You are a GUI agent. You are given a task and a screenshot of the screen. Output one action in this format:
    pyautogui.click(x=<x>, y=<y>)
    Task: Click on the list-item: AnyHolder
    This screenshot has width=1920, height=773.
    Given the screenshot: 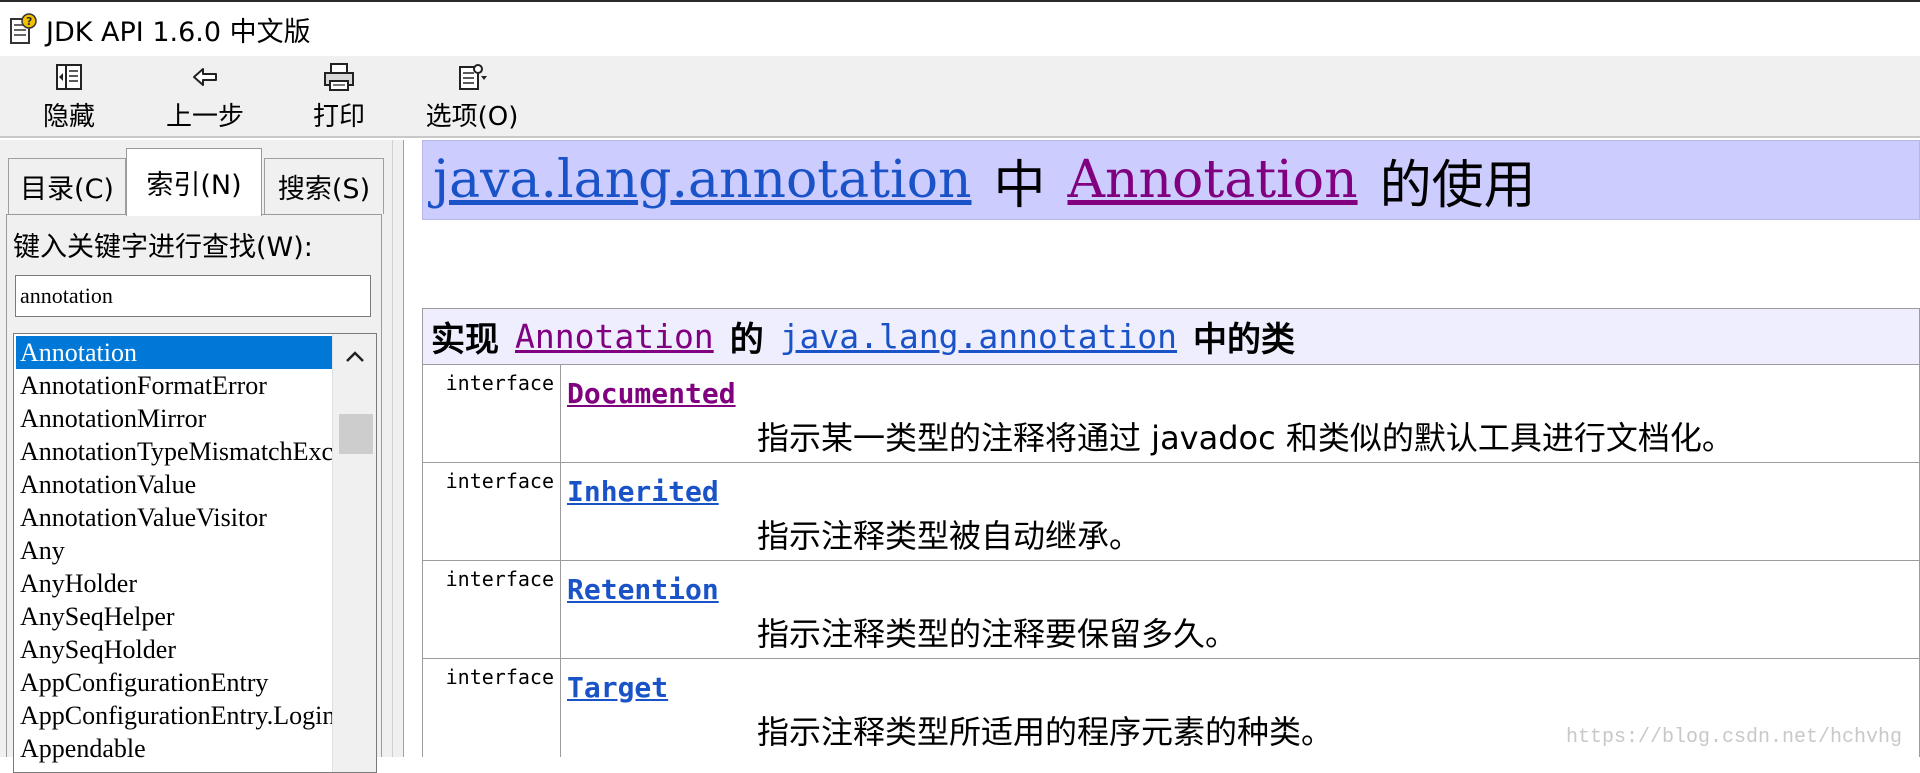 What is the action you would take?
    pyautogui.click(x=174, y=583)
    